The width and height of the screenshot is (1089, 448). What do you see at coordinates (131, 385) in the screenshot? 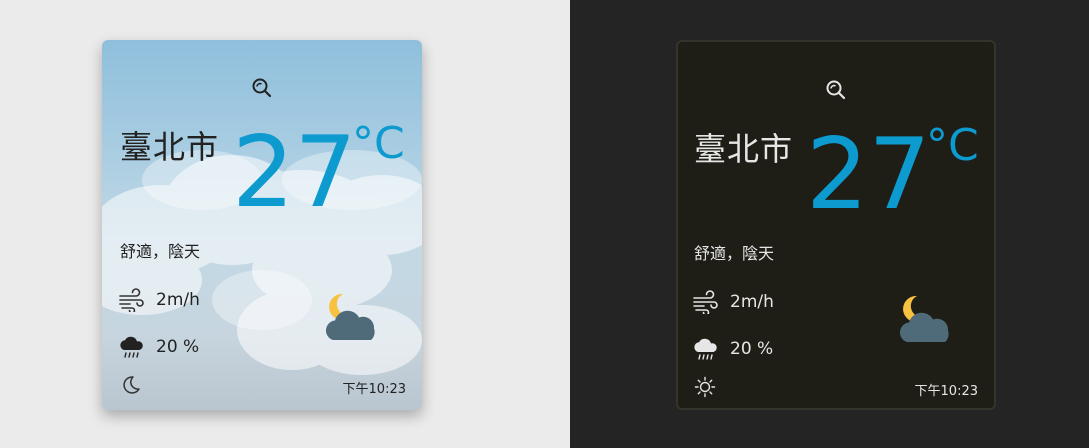
I see `moon-icon` at bounding box center [131, 385].